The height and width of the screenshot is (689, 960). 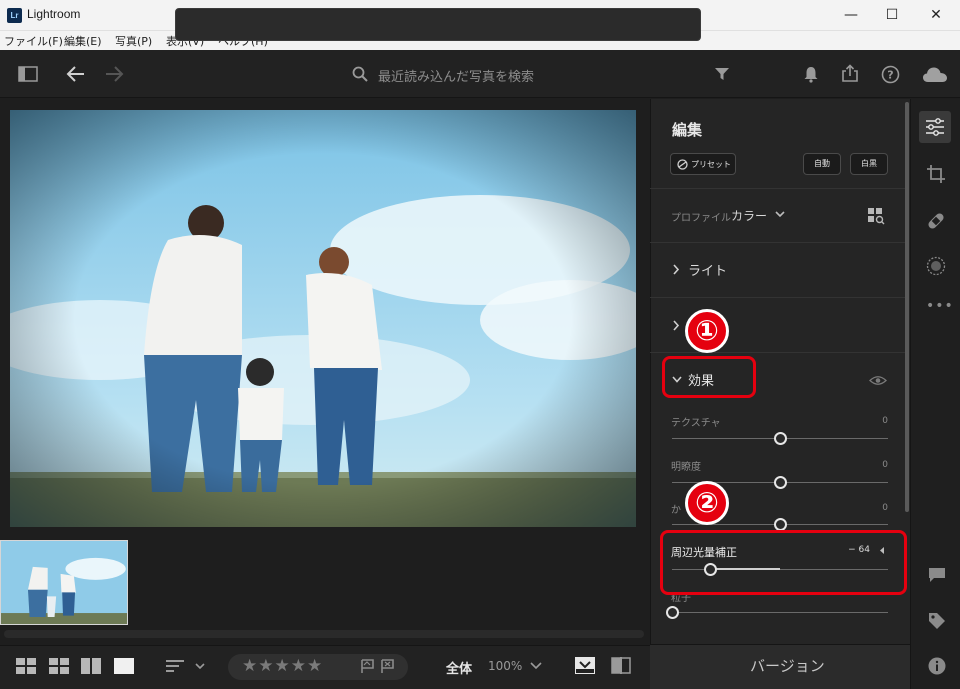 What do you see at coordinates (780, 482) in the screenshot?
I see `clarity-slider-knob` at bounding box center [780, 482].